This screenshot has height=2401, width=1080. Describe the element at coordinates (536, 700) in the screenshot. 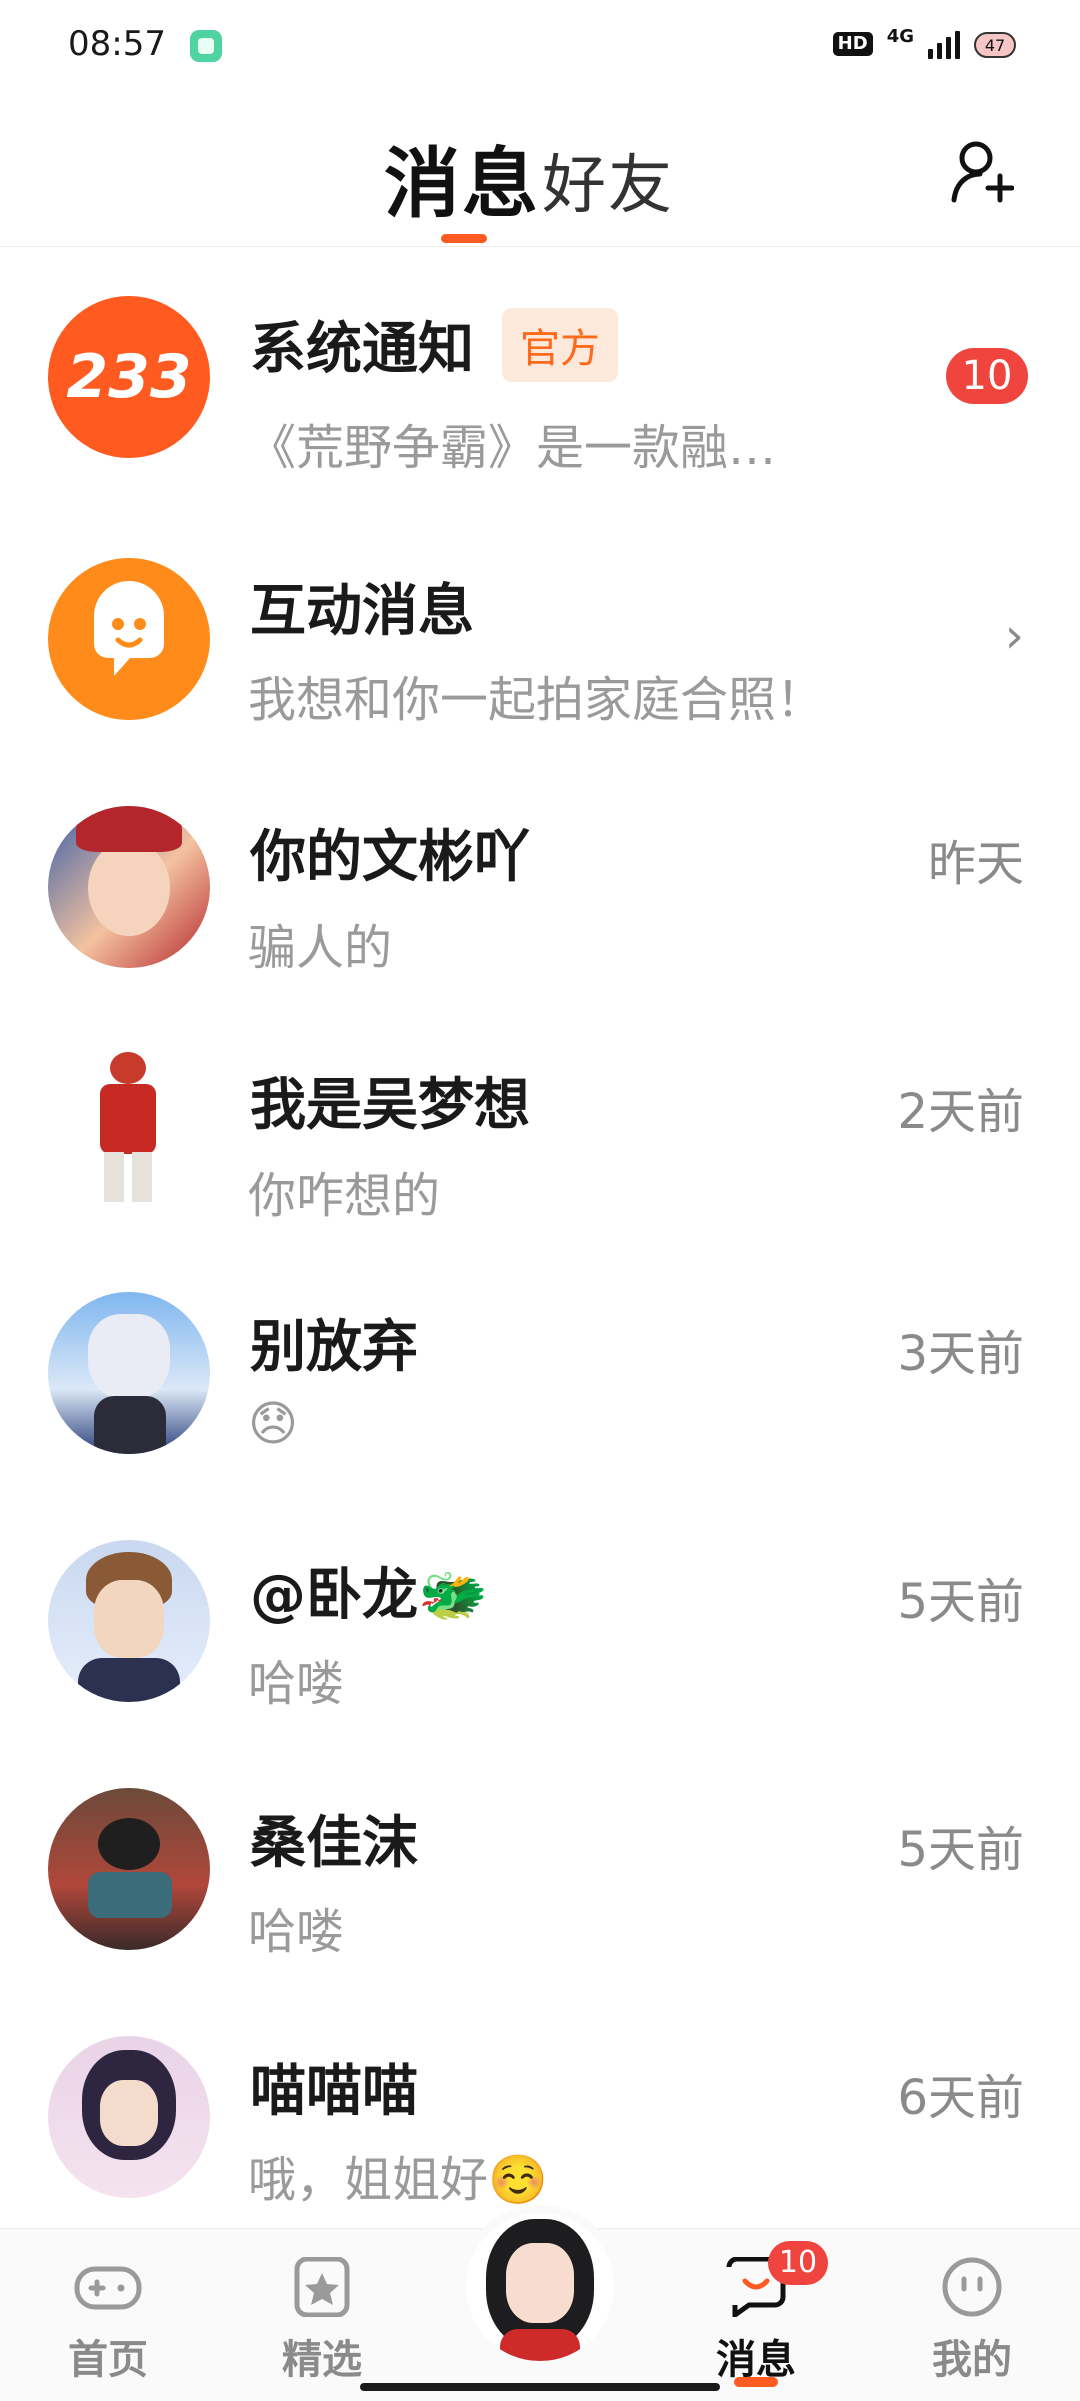

I see `conversation-preview: 我想和你一起拍家庭合照！` at that location.